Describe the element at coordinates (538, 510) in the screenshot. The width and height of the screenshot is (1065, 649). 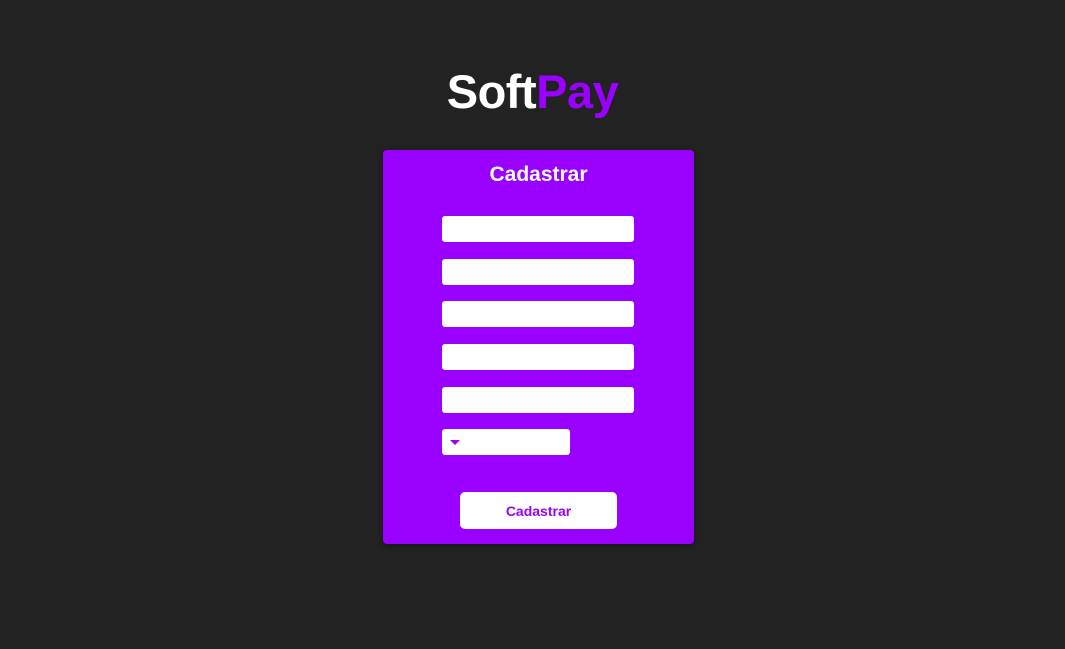
I see `register-button: Cadastrar` at that location.